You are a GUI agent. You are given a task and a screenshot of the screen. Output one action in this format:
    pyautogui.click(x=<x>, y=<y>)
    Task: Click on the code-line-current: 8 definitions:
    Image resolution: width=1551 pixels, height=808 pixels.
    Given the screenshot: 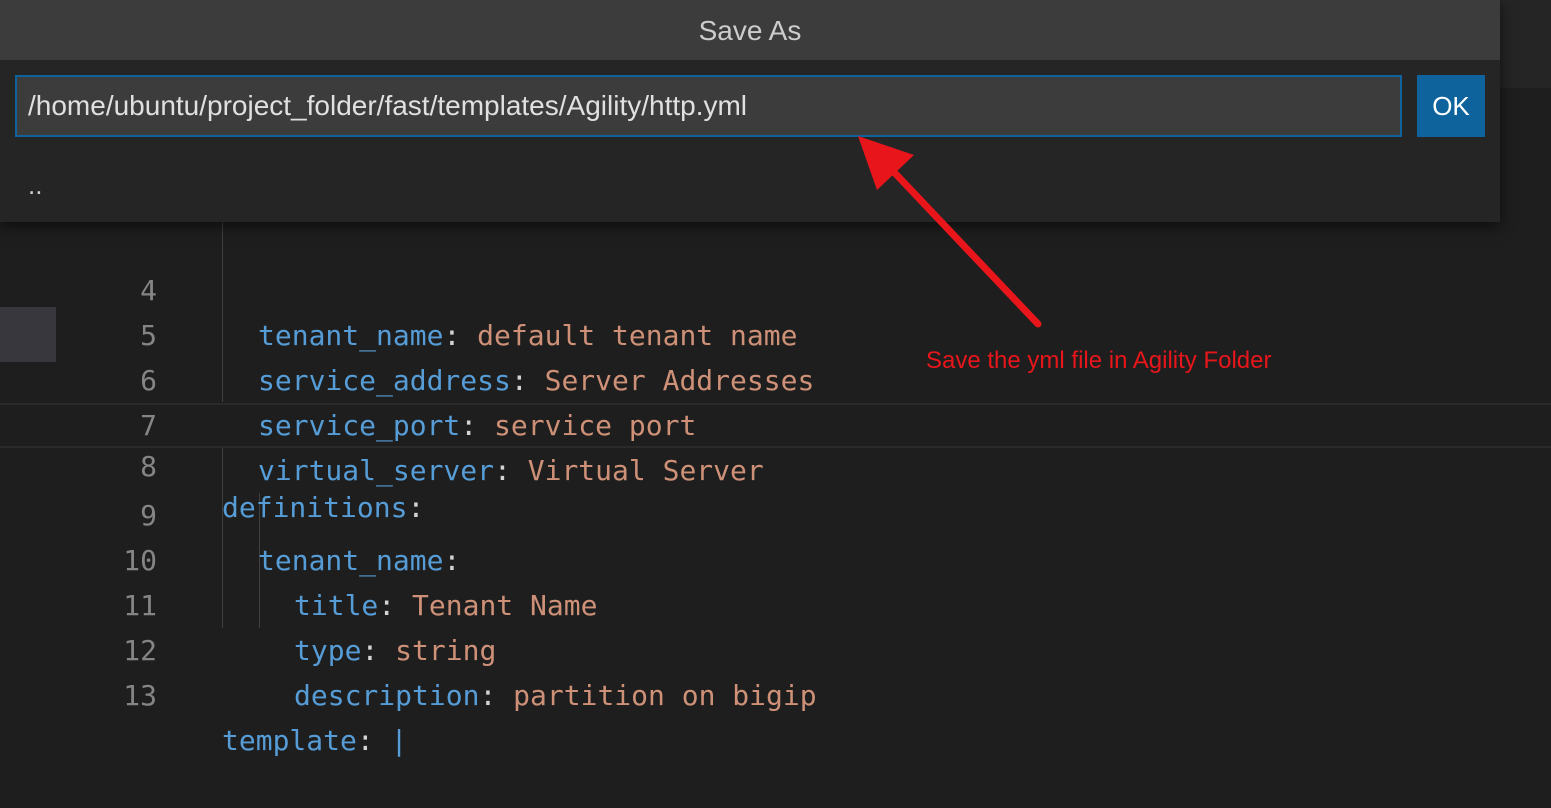 What is the action you would take?
    pyautogui.click(x=775, y=463)
    